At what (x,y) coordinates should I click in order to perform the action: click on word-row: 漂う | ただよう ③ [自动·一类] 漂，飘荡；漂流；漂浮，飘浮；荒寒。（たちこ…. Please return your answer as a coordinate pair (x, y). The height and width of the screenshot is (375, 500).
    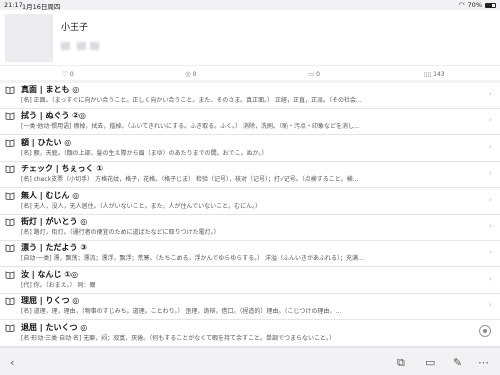
    Looking at the image, I should click on (250, 254).